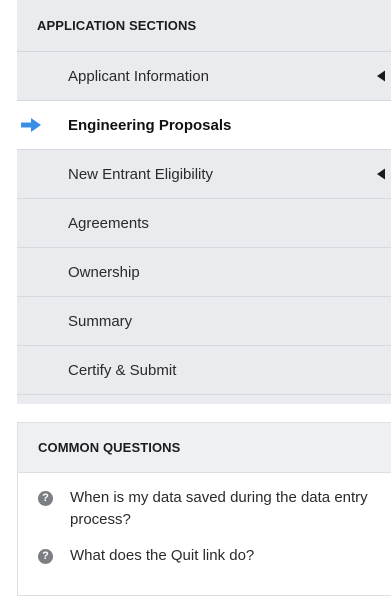  I want to click on common-questions-header: COMMON QUESTIONS, so click(204, 448).